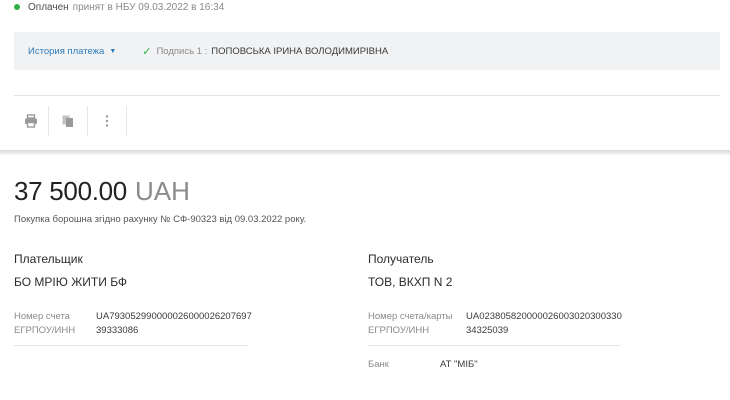  I want to click on recipient-edrpou-row: ЕГРПОУ/ИНН 34325039, so click(528, 330).